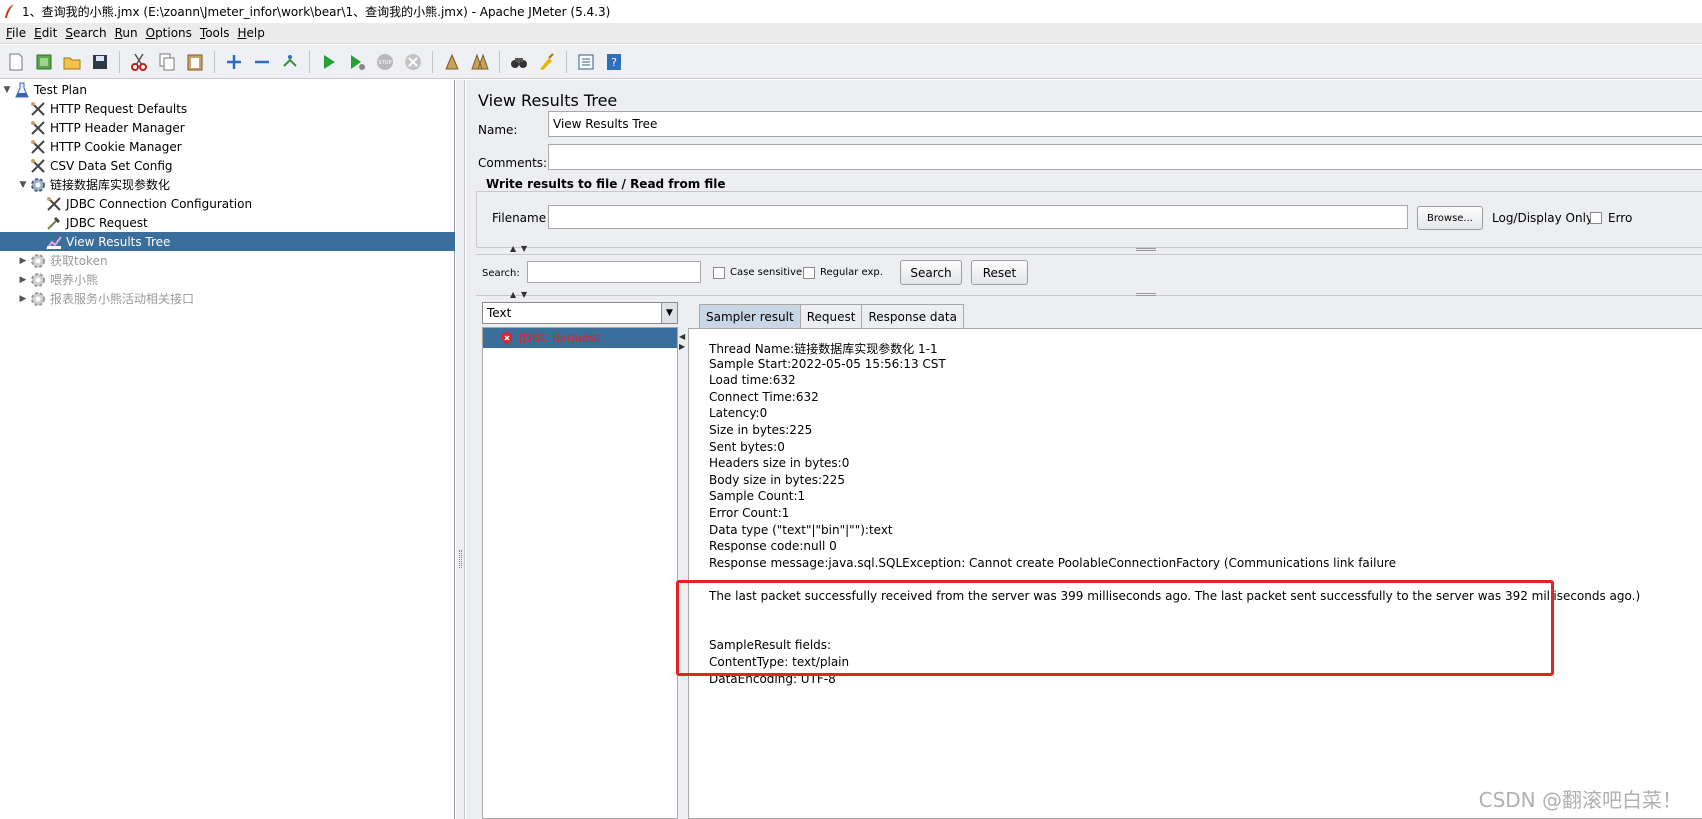 This screenshot has width=1702, height=819. I want to click on clear-icon, so click(452, 62).